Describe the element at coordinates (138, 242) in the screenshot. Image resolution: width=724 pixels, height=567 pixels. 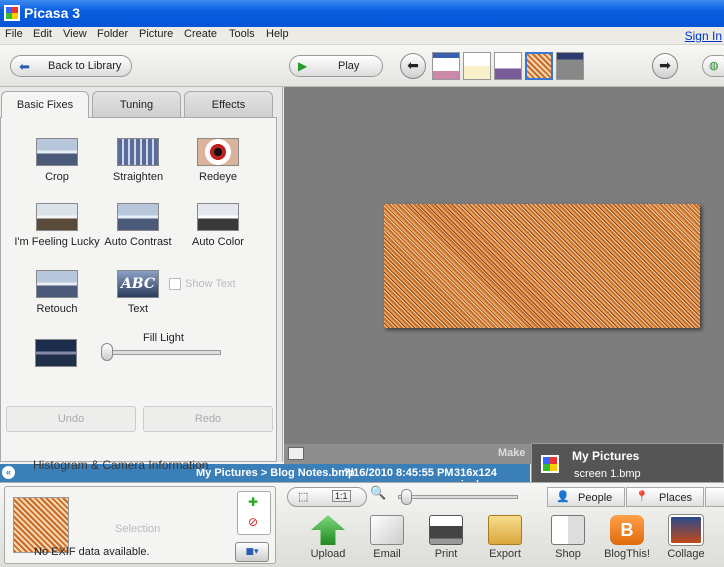
I see `auto-contrast-label: Auto Contrast` at that location.